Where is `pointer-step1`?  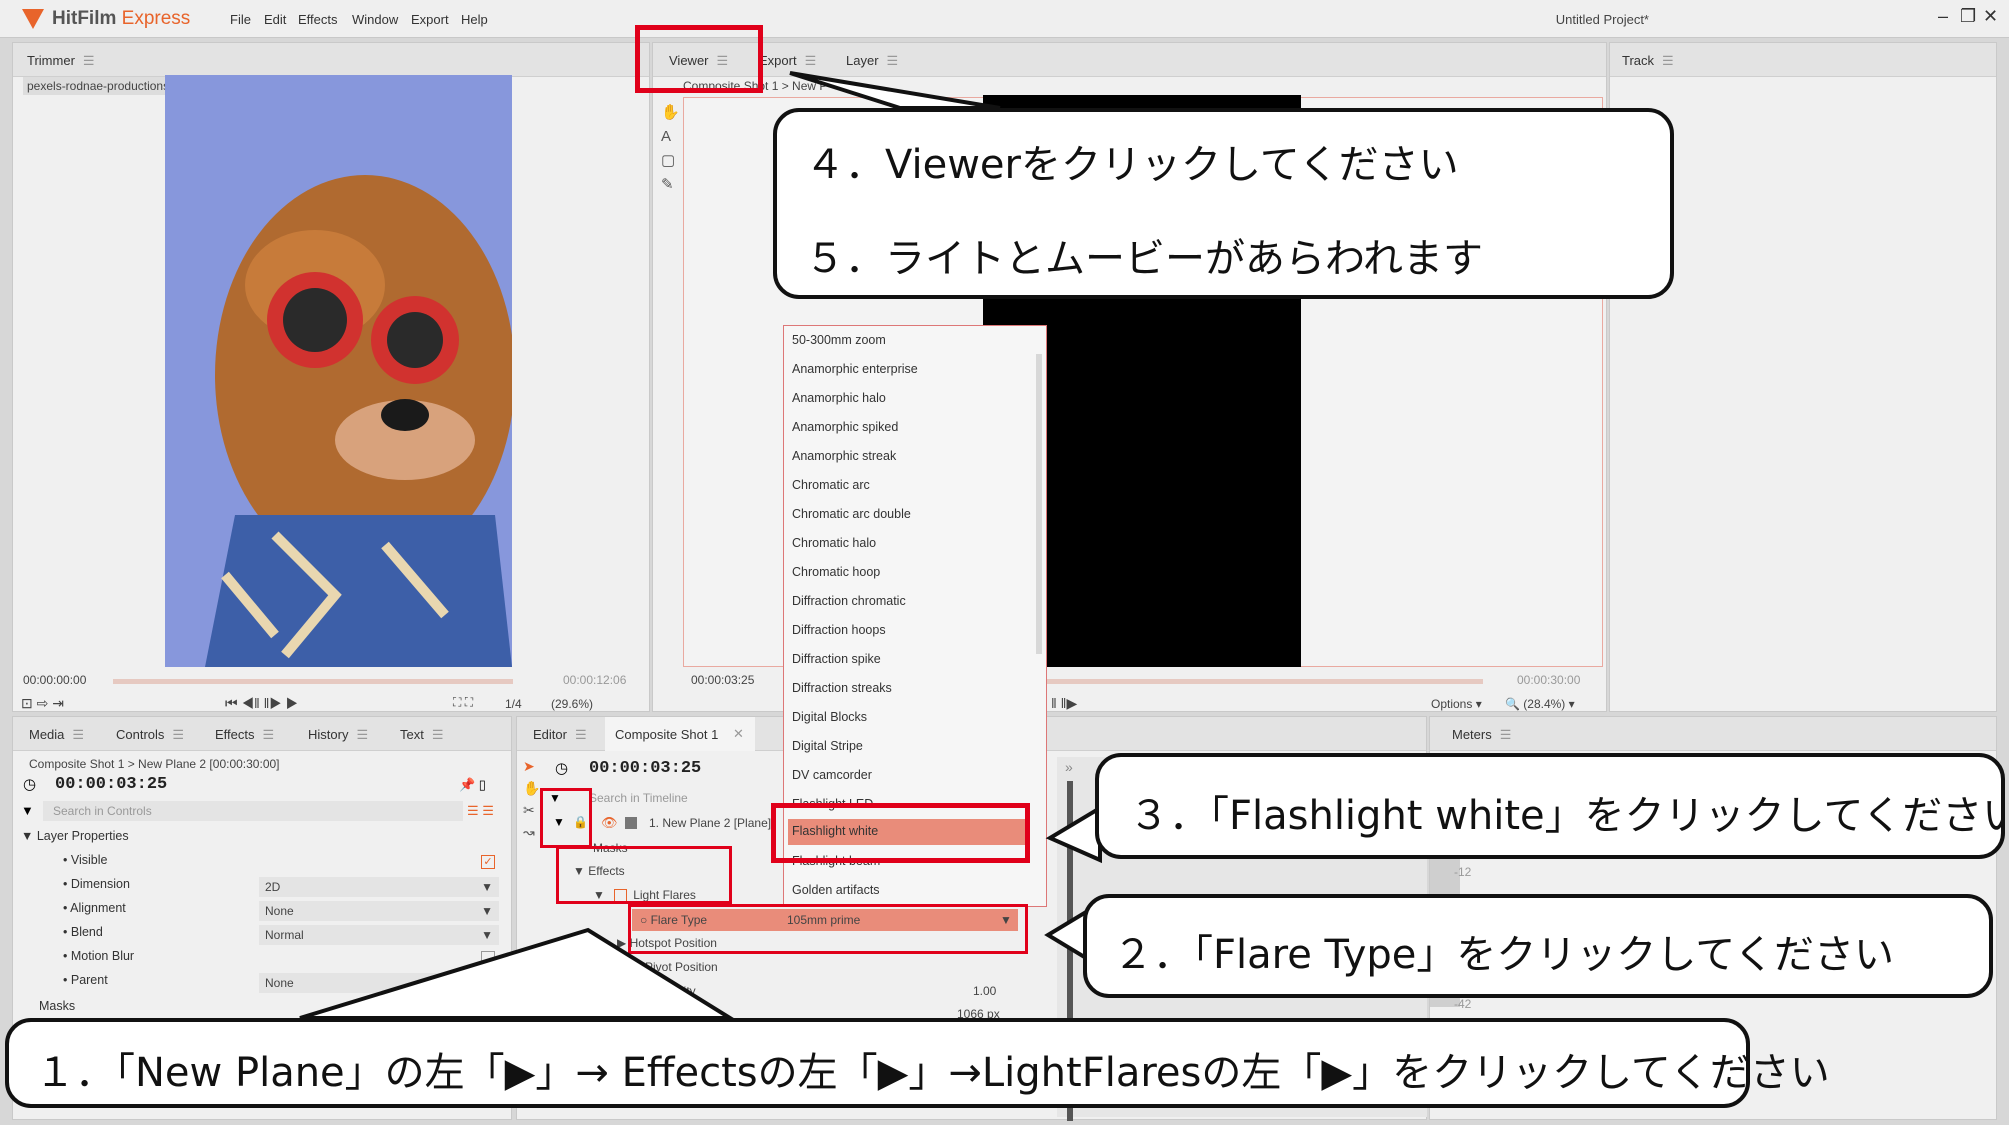 pointer-step1 is located at coordinates (518, 973).